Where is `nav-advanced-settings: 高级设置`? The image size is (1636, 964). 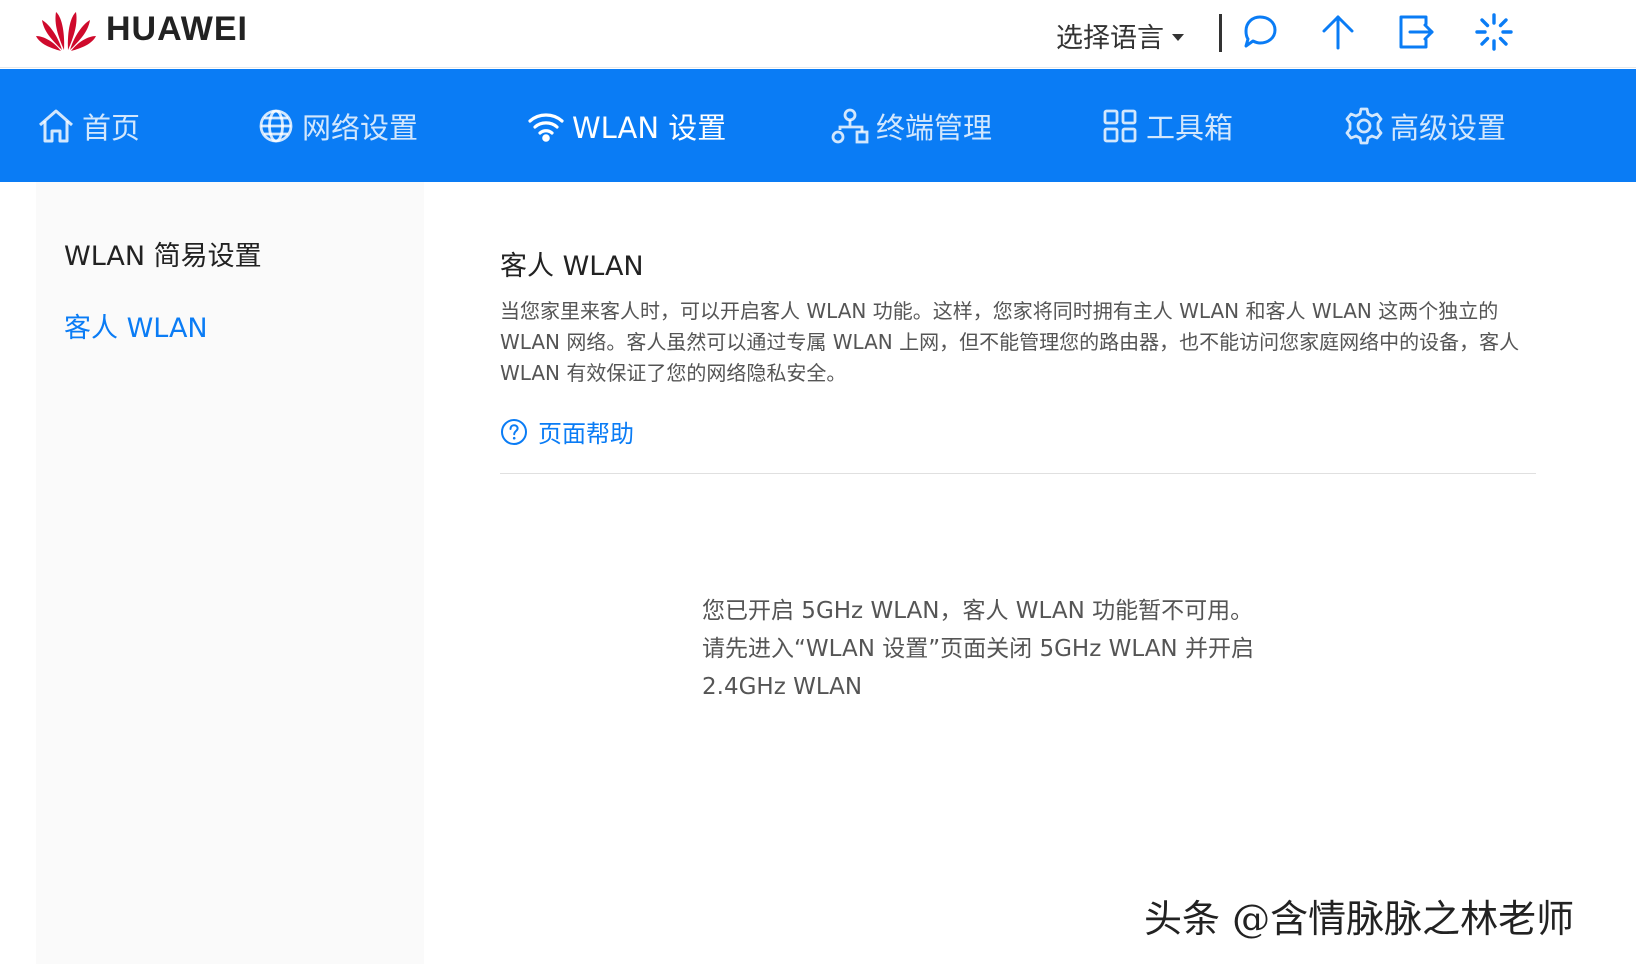 nav-advanced-settings: 高级设置 is located at coordinates (1425, 125).